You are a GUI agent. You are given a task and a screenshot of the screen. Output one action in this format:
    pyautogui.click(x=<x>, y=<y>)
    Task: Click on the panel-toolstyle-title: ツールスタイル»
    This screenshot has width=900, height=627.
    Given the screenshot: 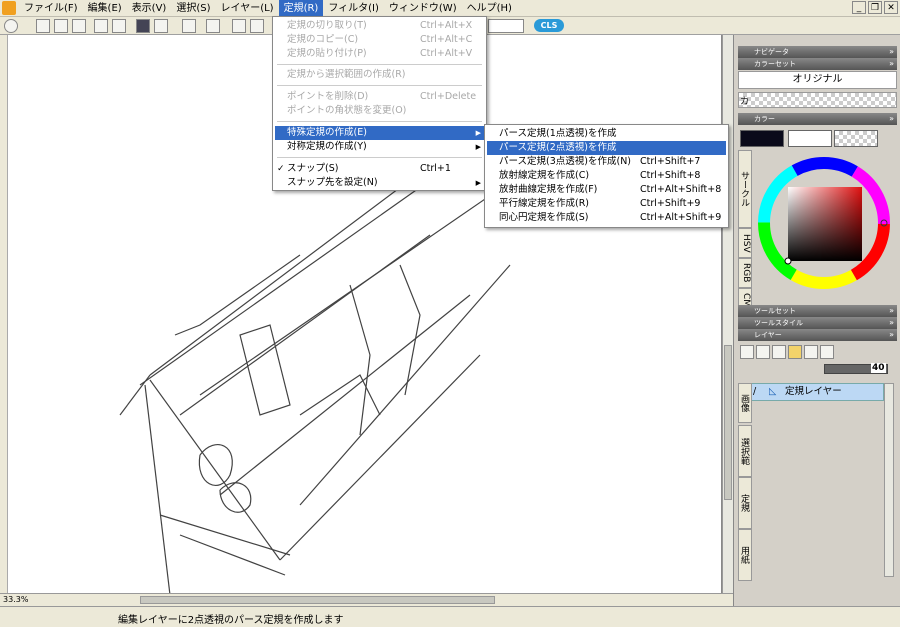 What is the action you would take?
    pyautogui.click(x=817, y=323)
    